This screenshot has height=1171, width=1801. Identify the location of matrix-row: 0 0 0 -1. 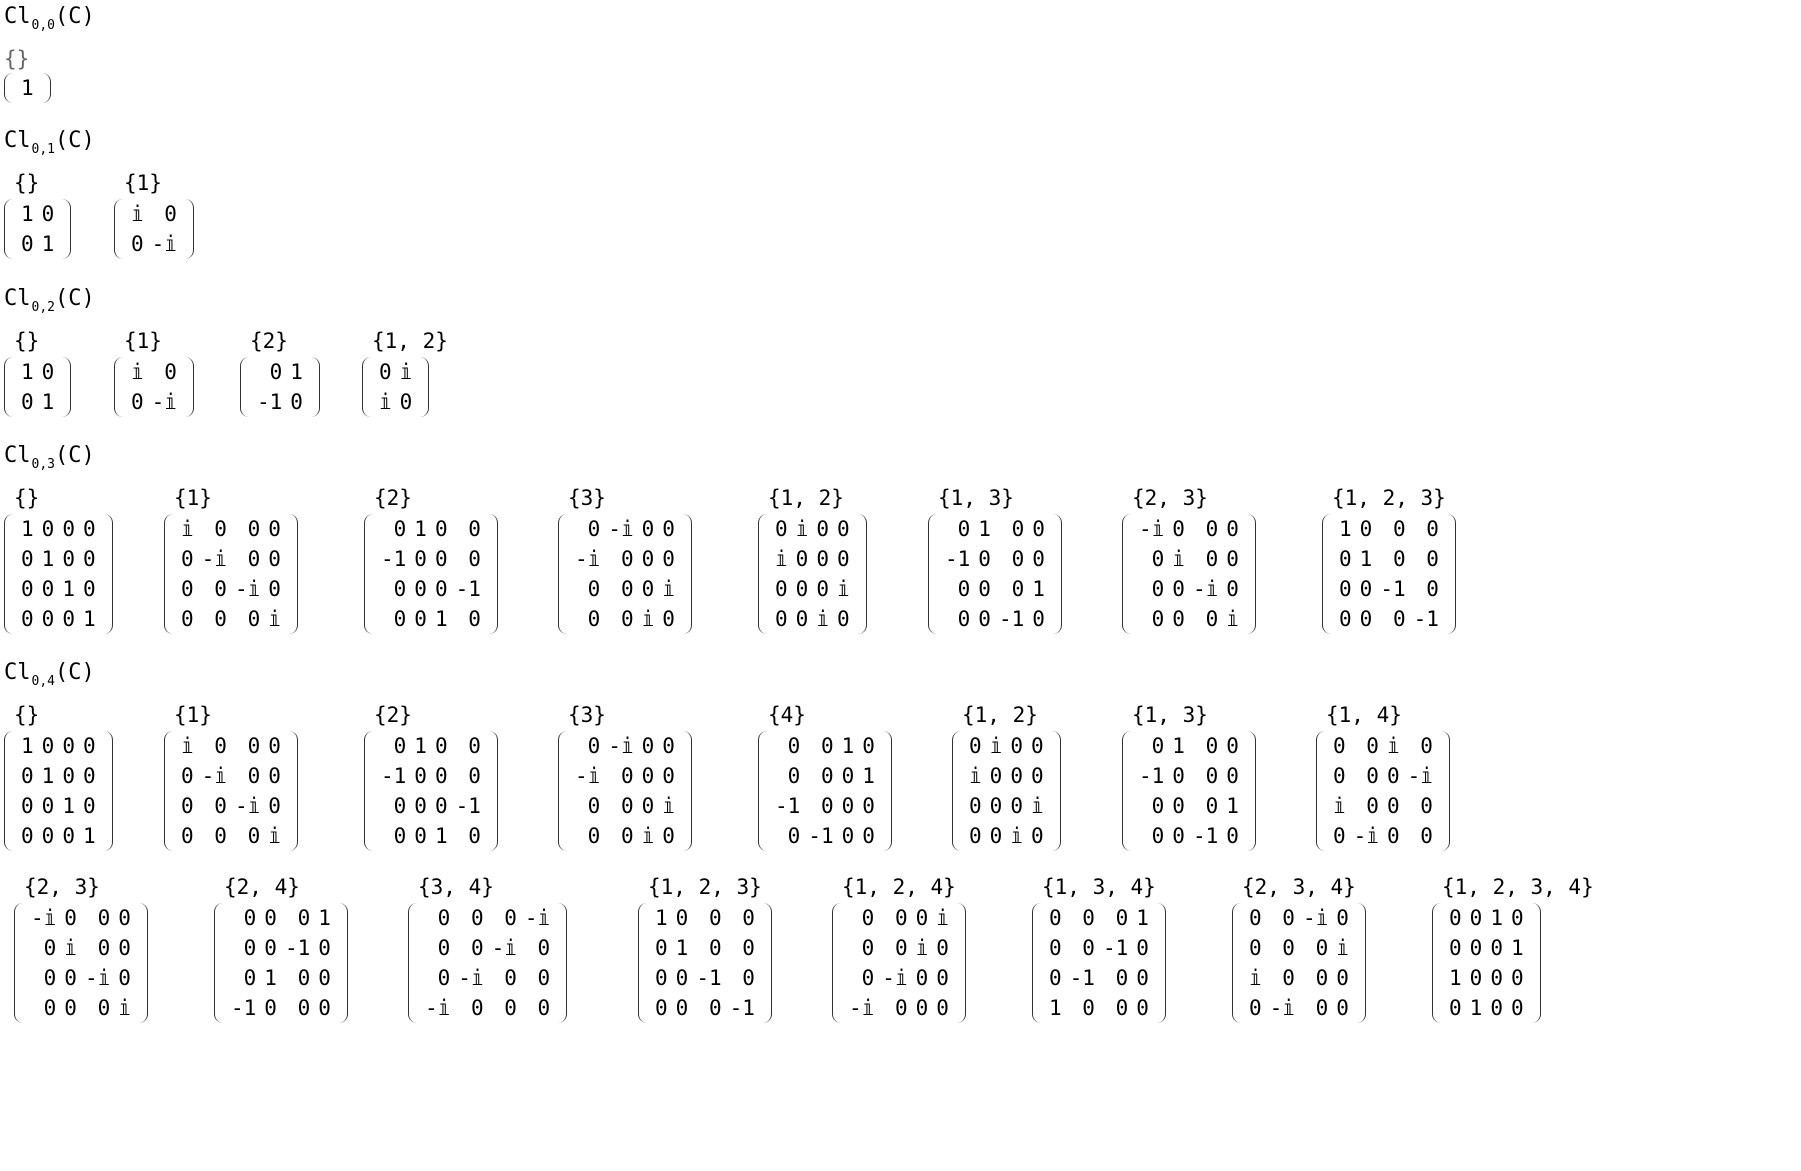
(431, 806).